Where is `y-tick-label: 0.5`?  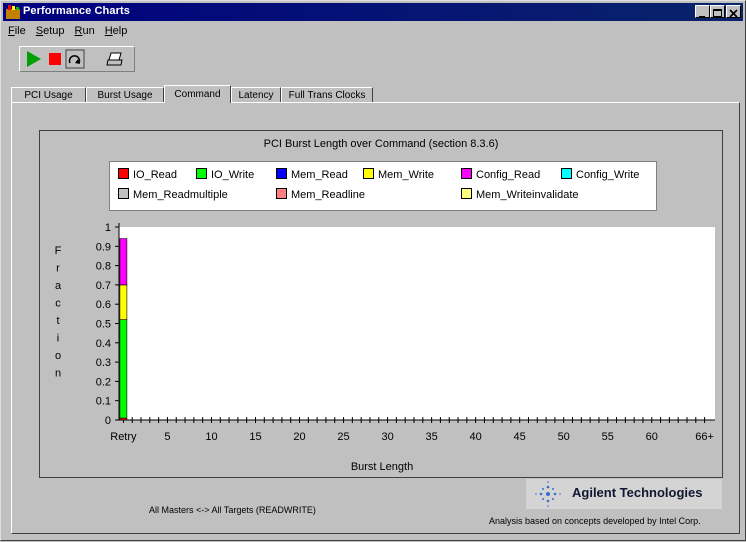
y-tick-label: 0.5 is located at coordinates (103, 325).